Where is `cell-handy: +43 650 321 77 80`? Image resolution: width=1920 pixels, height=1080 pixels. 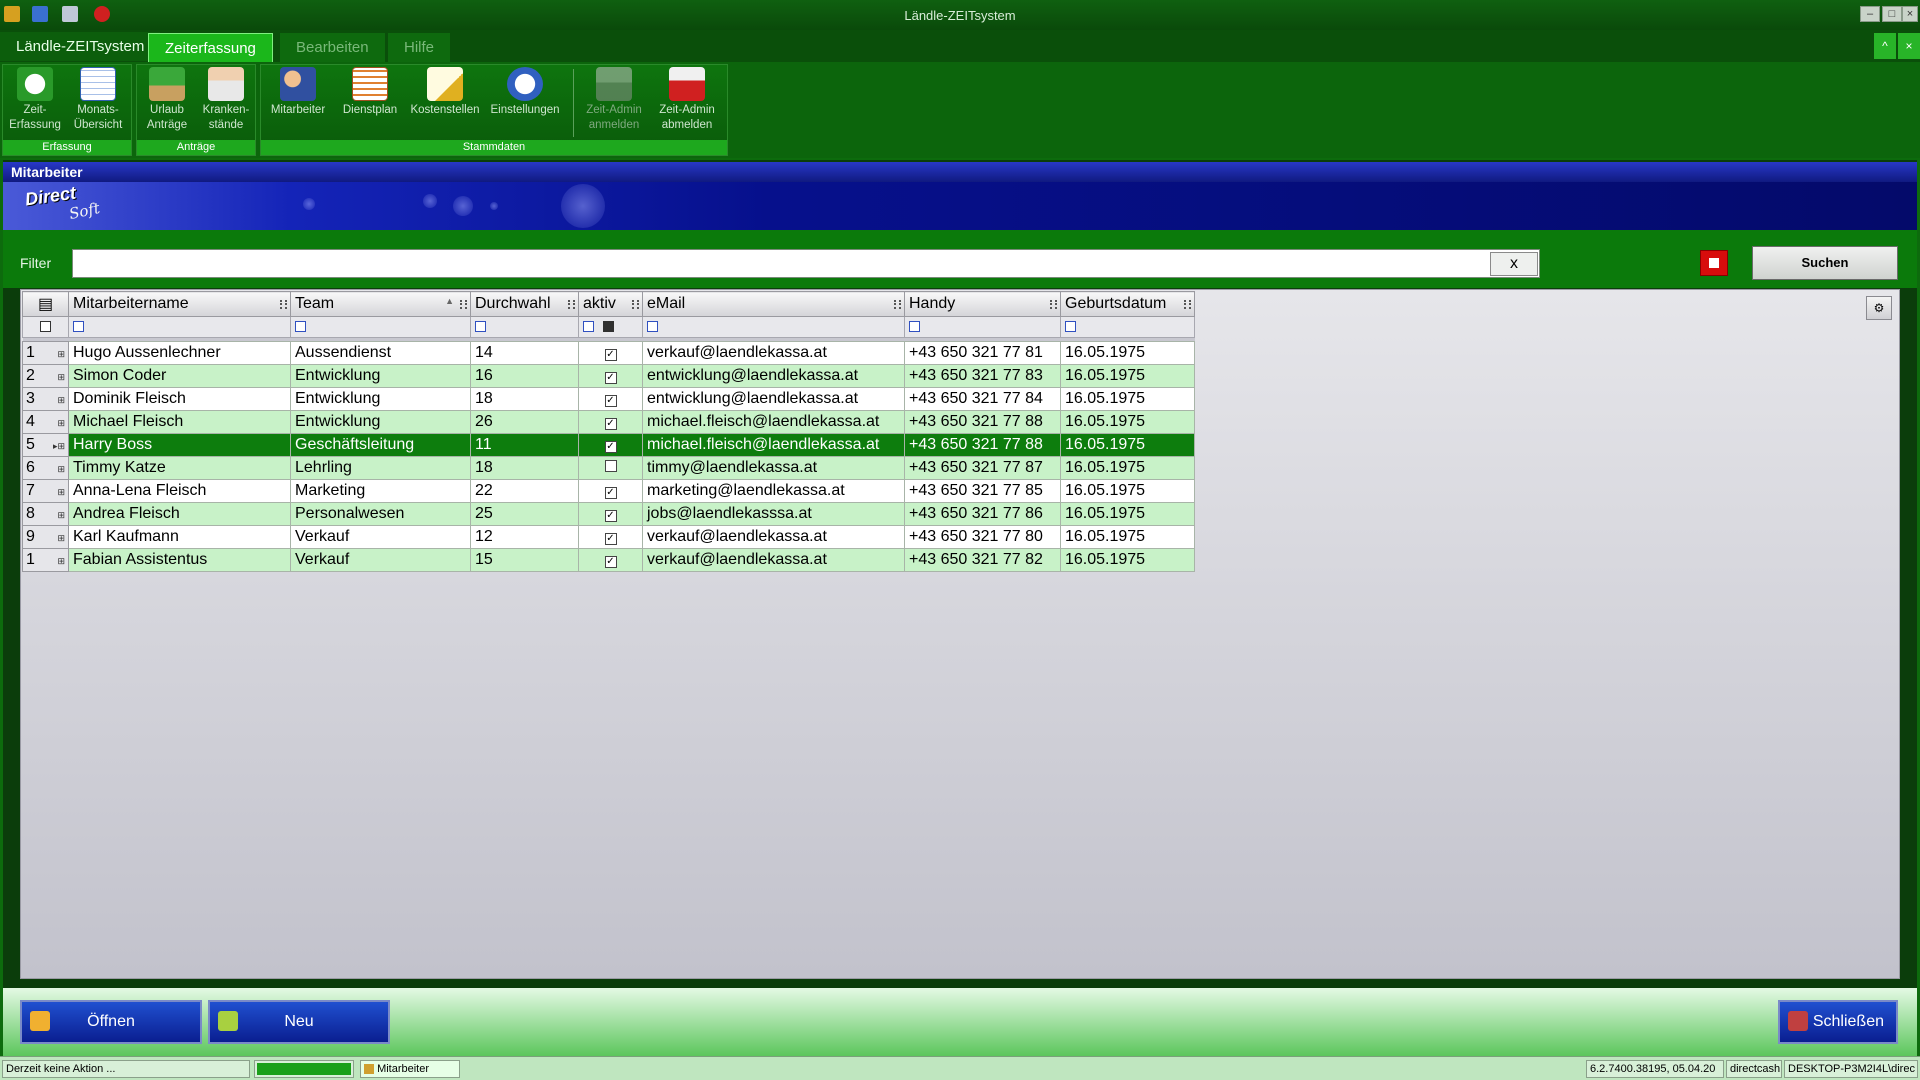
cell-handy: +43 650 321 77 80 is located at coordinates (982, 537).